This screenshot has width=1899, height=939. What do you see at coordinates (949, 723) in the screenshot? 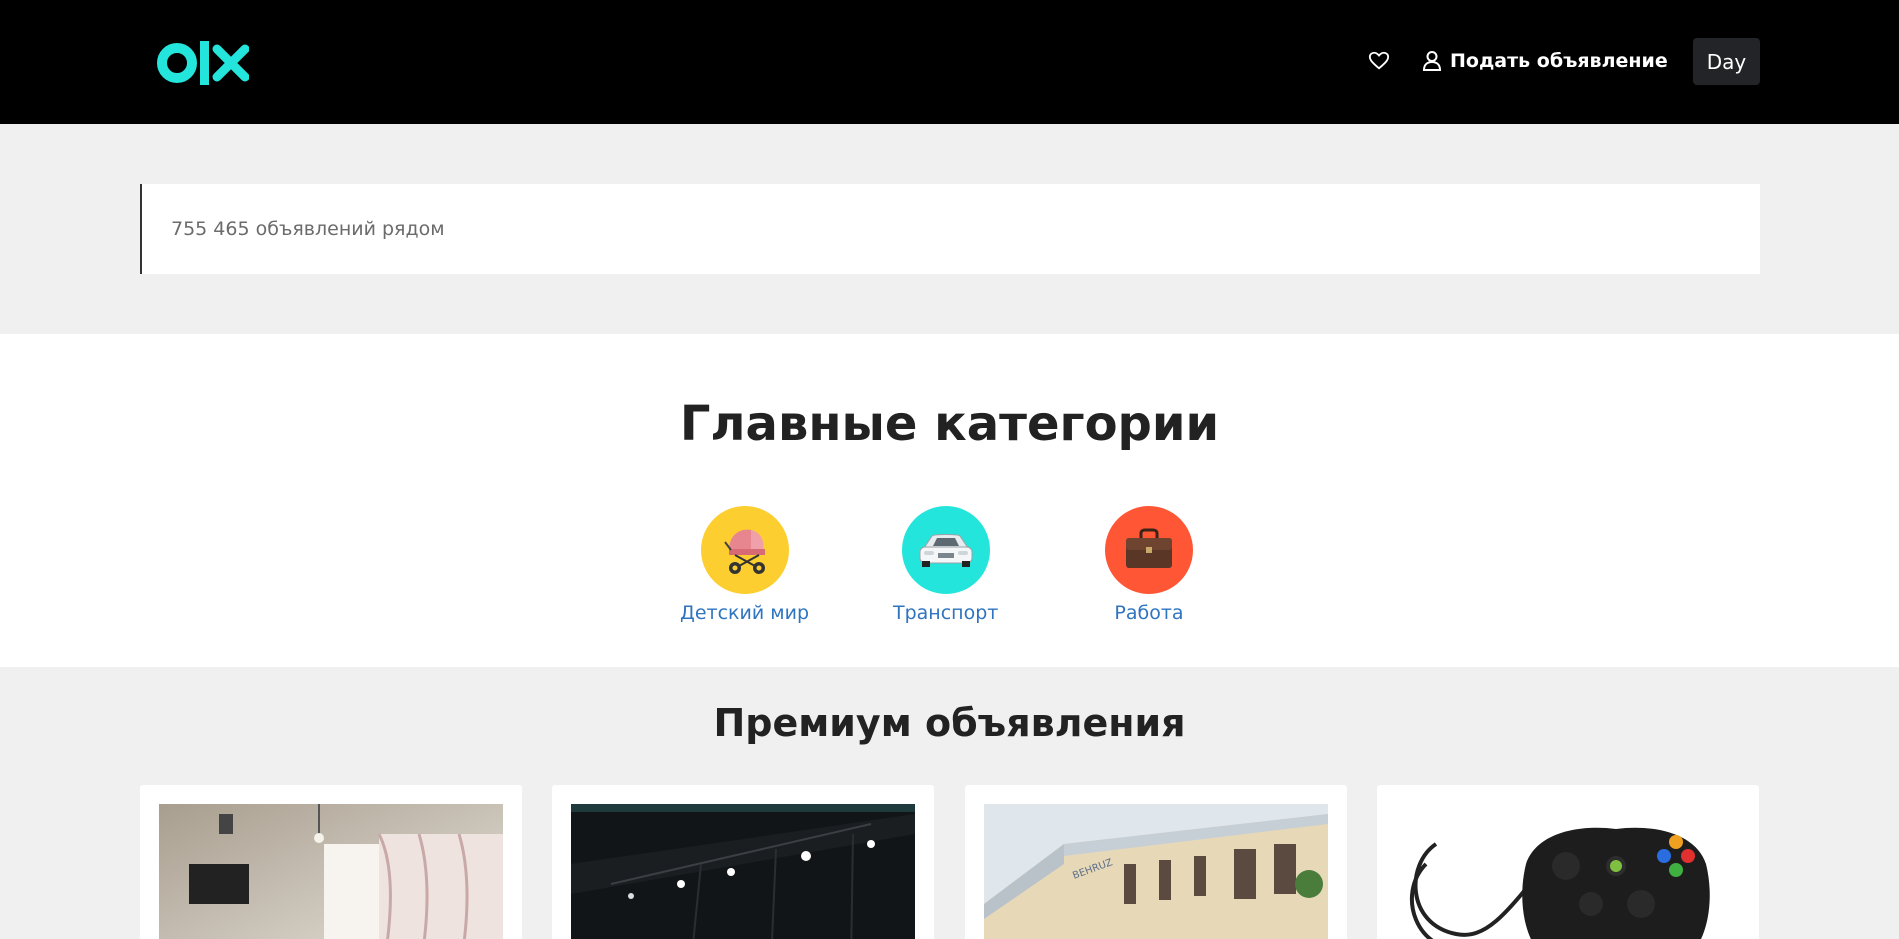
I see `premium-title: Премиум объявления` at bounding box center [949, 723].